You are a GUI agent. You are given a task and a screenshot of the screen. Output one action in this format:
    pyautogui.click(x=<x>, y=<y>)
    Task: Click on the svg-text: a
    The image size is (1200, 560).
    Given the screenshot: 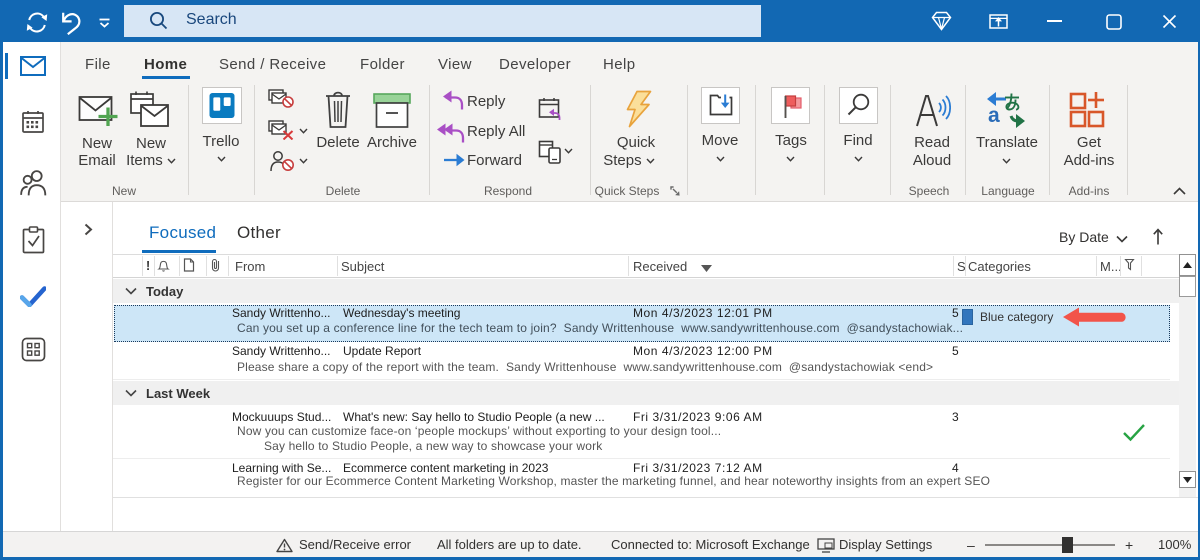 What is the action you would take?
    pyautogui.click(x=994, y=115)
    